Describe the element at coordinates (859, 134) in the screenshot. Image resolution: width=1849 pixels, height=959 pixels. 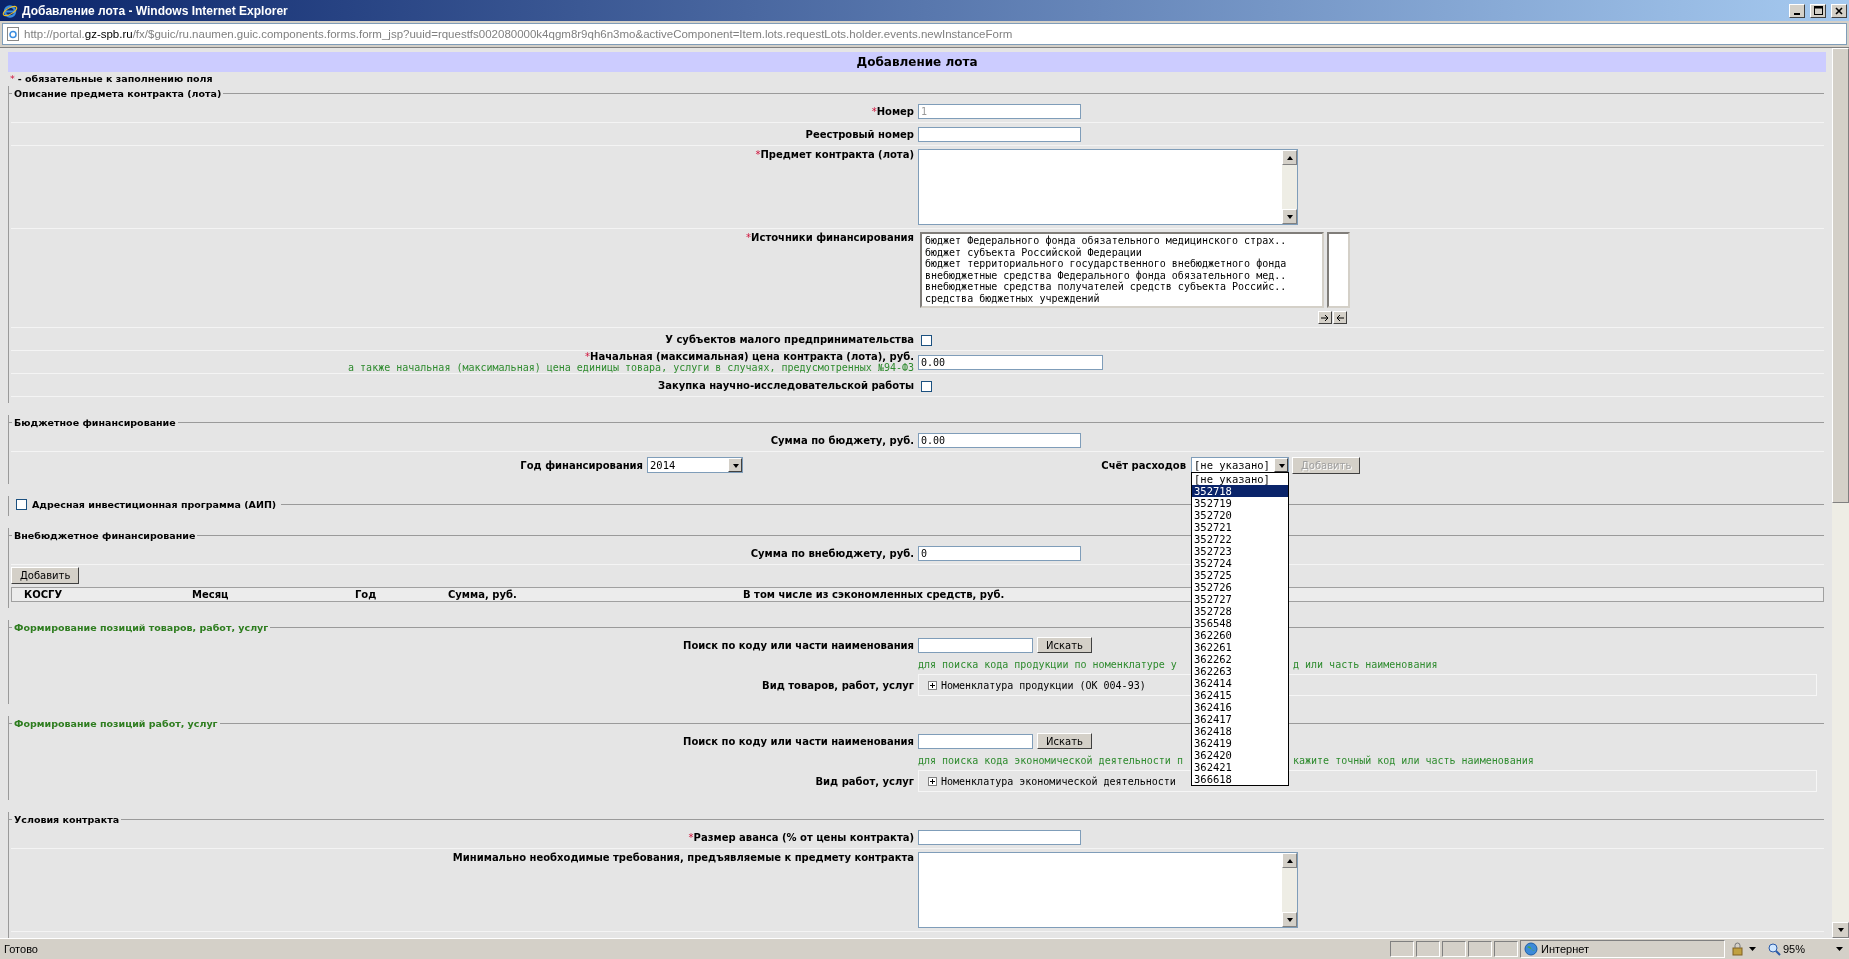
I see `field-label: Реестровый номер` at that location.